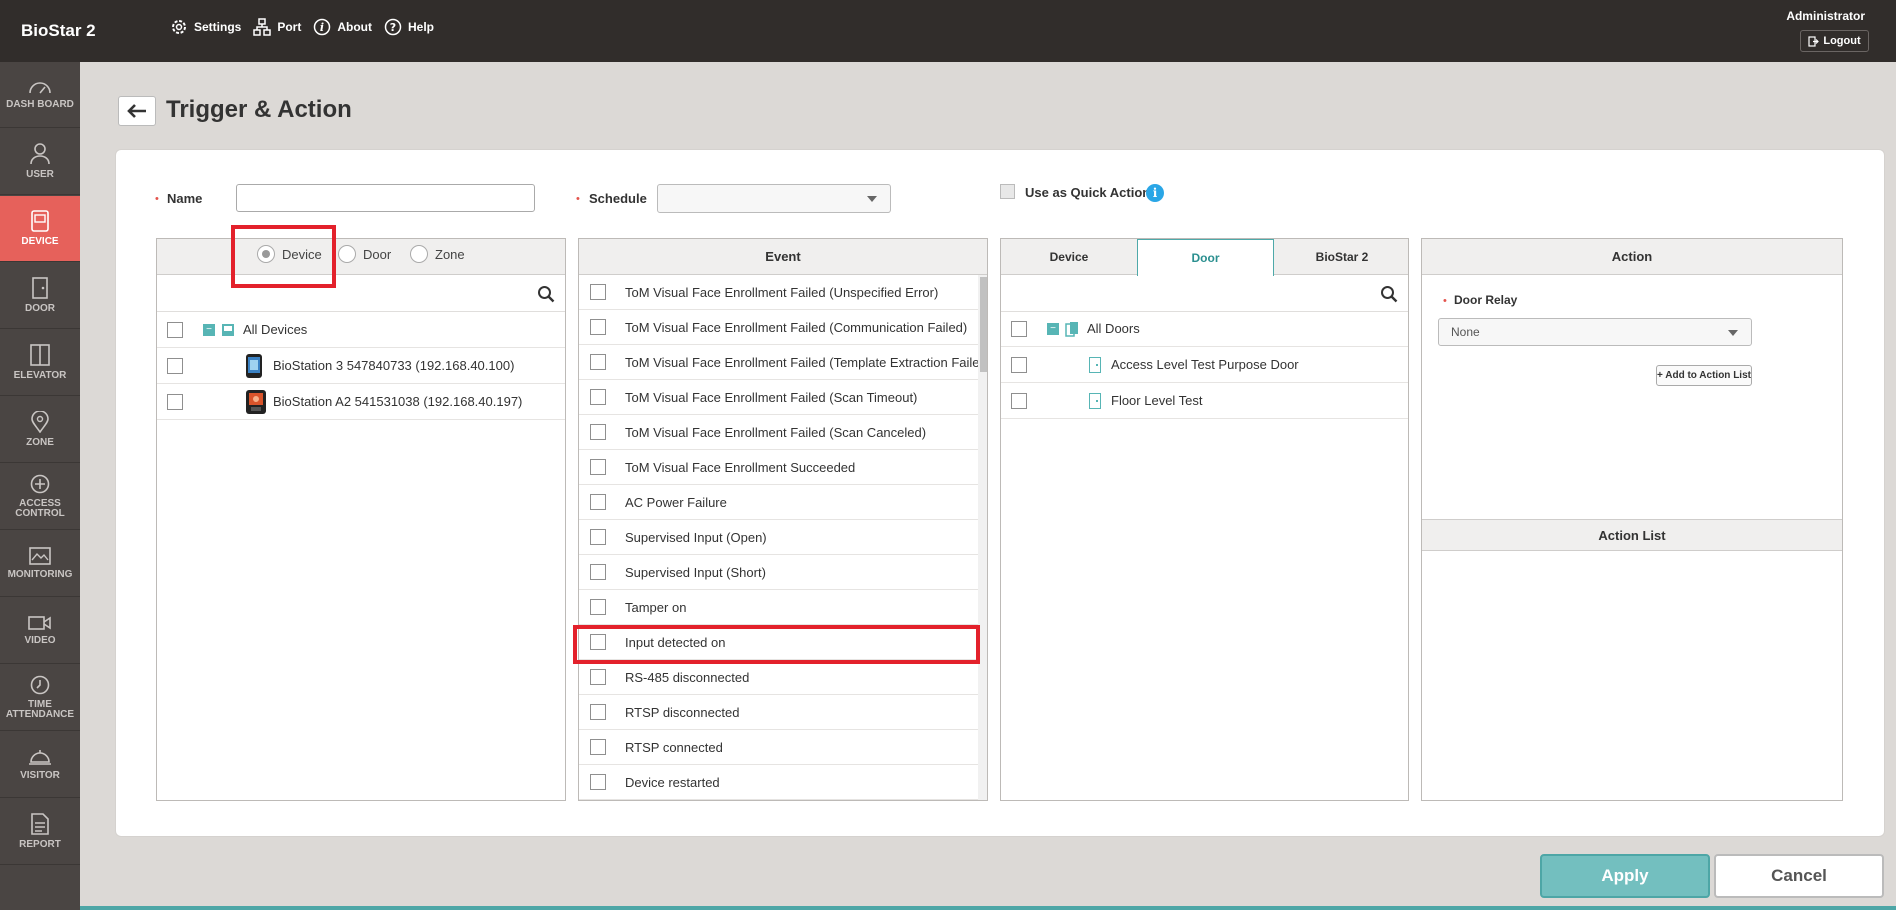 Image resolution: width=1896 pixels, height=910 pixels. What do you see at coordinates (277, 27) in the screenshot?
I see `port-link: Port` at bounding box center [277, 27].